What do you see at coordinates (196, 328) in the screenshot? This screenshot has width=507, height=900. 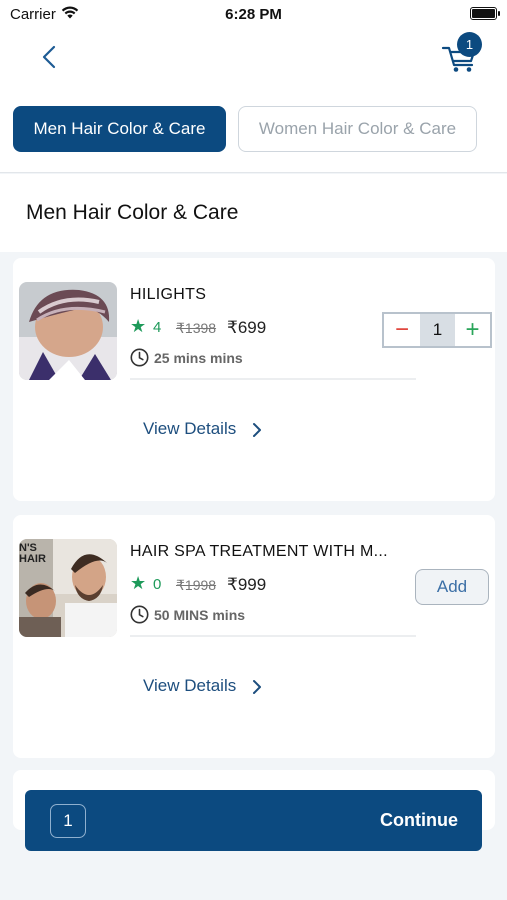 I see `original-price: ₹1398` at bounding box center [196, 328].